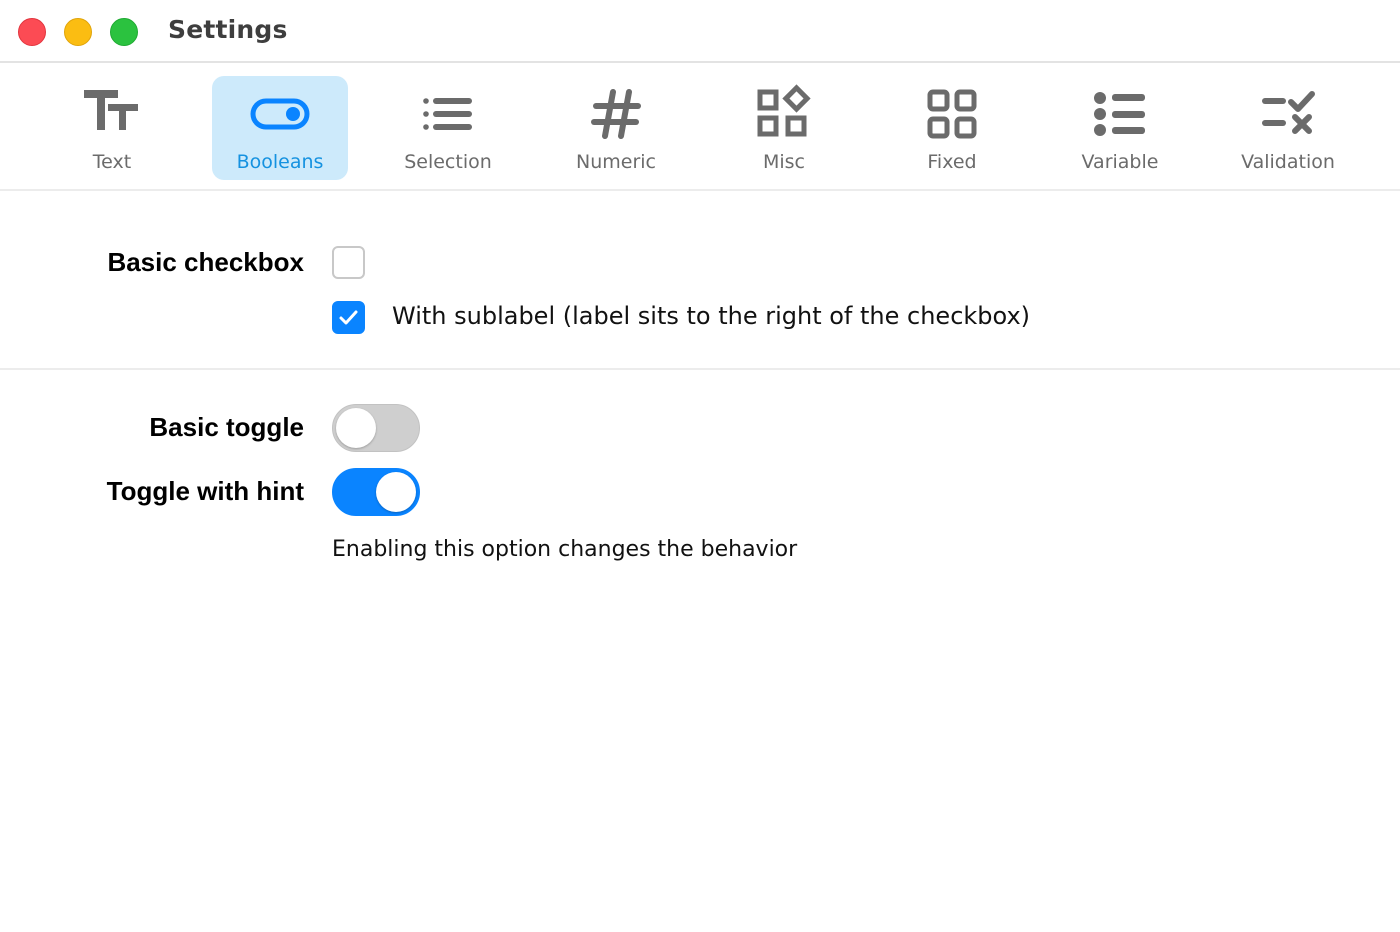  Describe the element at coordinates (78, 32) in the screenshot. I see `minimize-window-button` at that location.